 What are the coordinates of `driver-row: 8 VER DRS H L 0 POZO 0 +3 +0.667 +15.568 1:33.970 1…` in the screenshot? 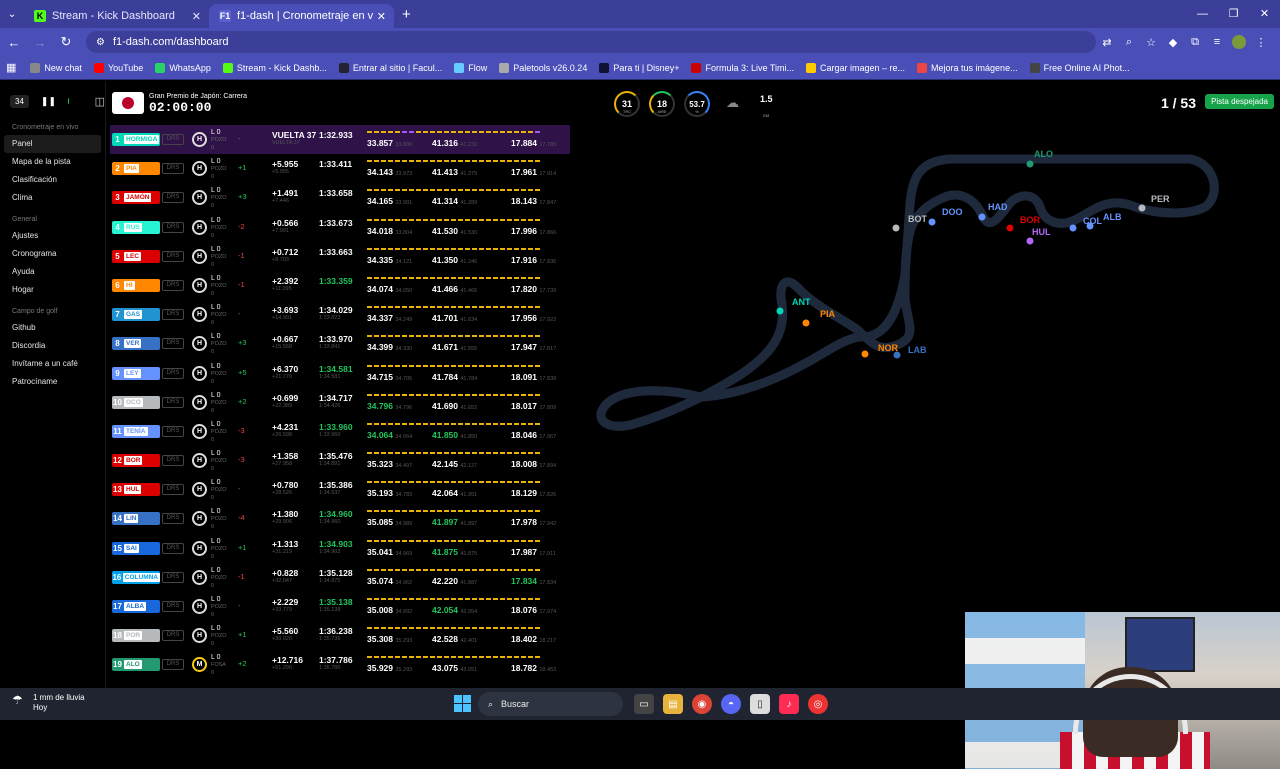 It's located at (340, 343).